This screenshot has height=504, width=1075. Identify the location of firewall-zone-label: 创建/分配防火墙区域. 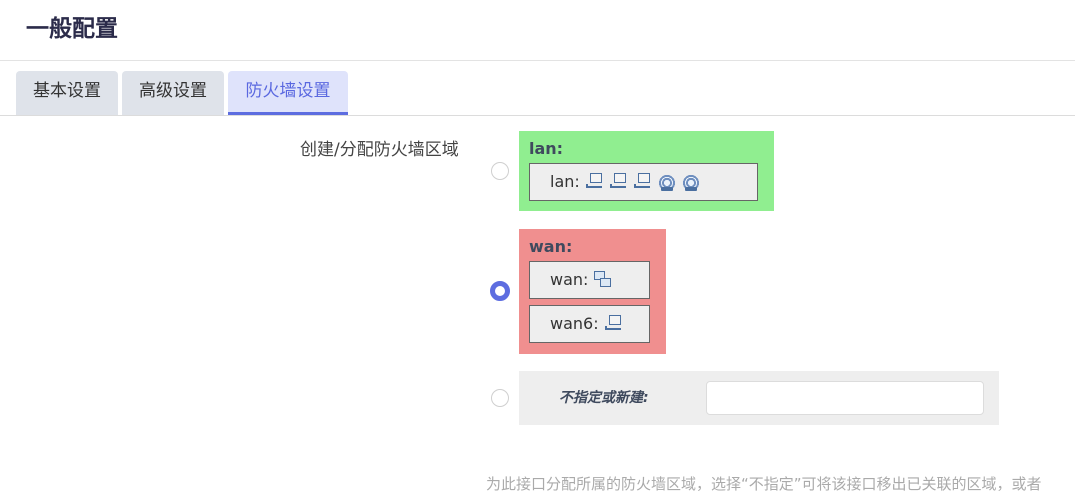
(379, 150).